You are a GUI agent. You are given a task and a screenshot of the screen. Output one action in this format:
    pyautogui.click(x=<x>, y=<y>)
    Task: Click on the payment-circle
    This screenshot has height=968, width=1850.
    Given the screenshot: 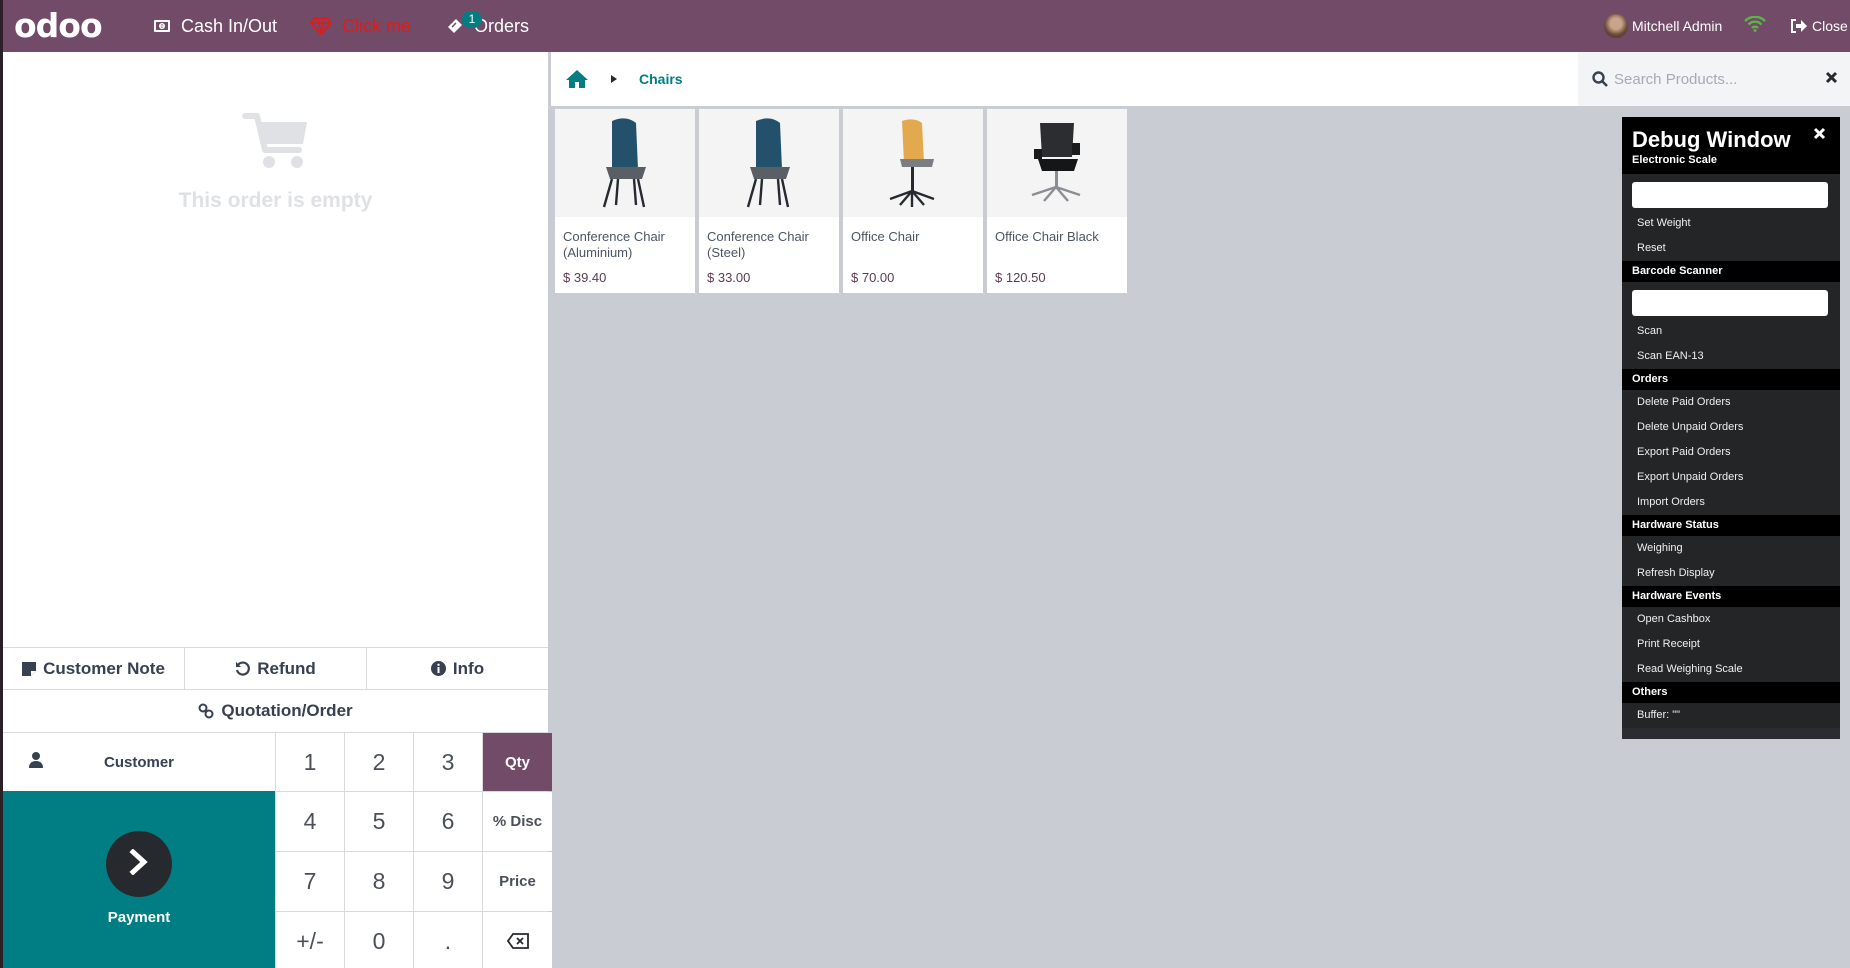 What is the action you would take?
    pyautogui.click(x=139, y=864)
    